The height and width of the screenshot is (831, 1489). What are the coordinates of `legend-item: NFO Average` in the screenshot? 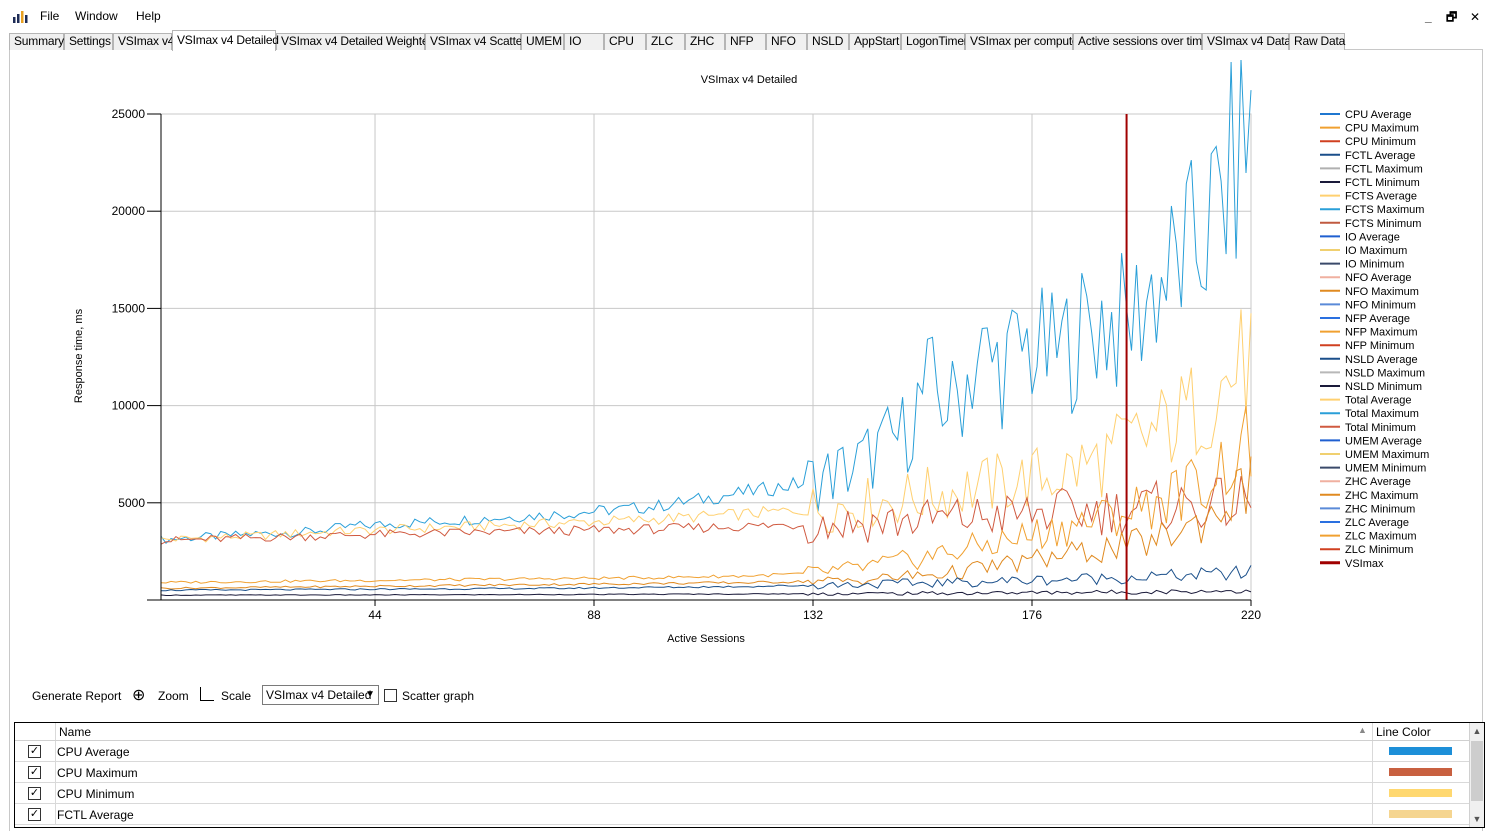 It's located at (1378, 278).